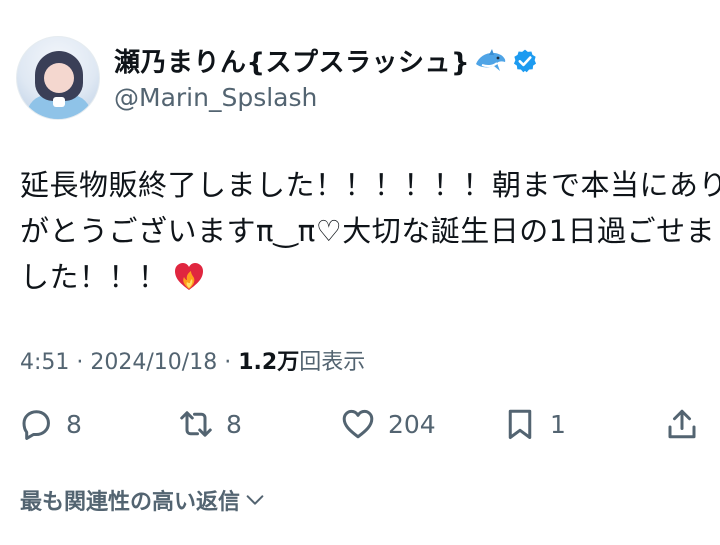  What do you see at coordinates (525, 60) in the screenshot?
I see `verified-badge-icon` at bounding box center [525, 60].